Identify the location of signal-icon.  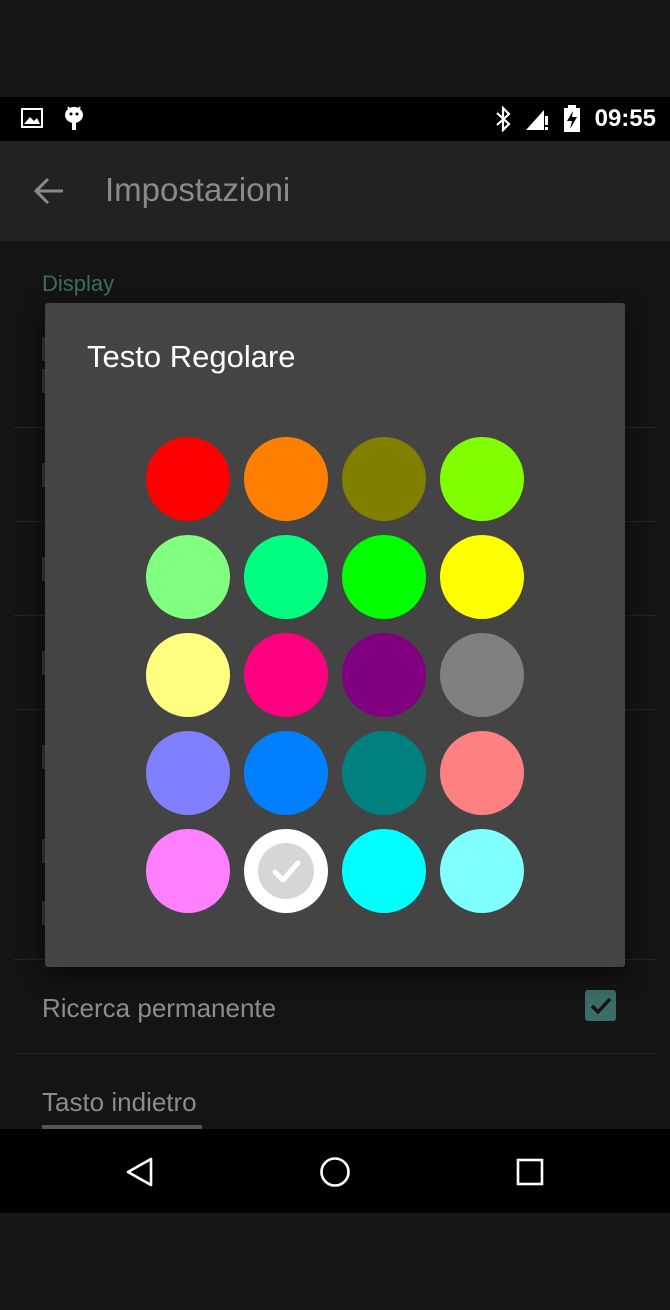
(537, 120).